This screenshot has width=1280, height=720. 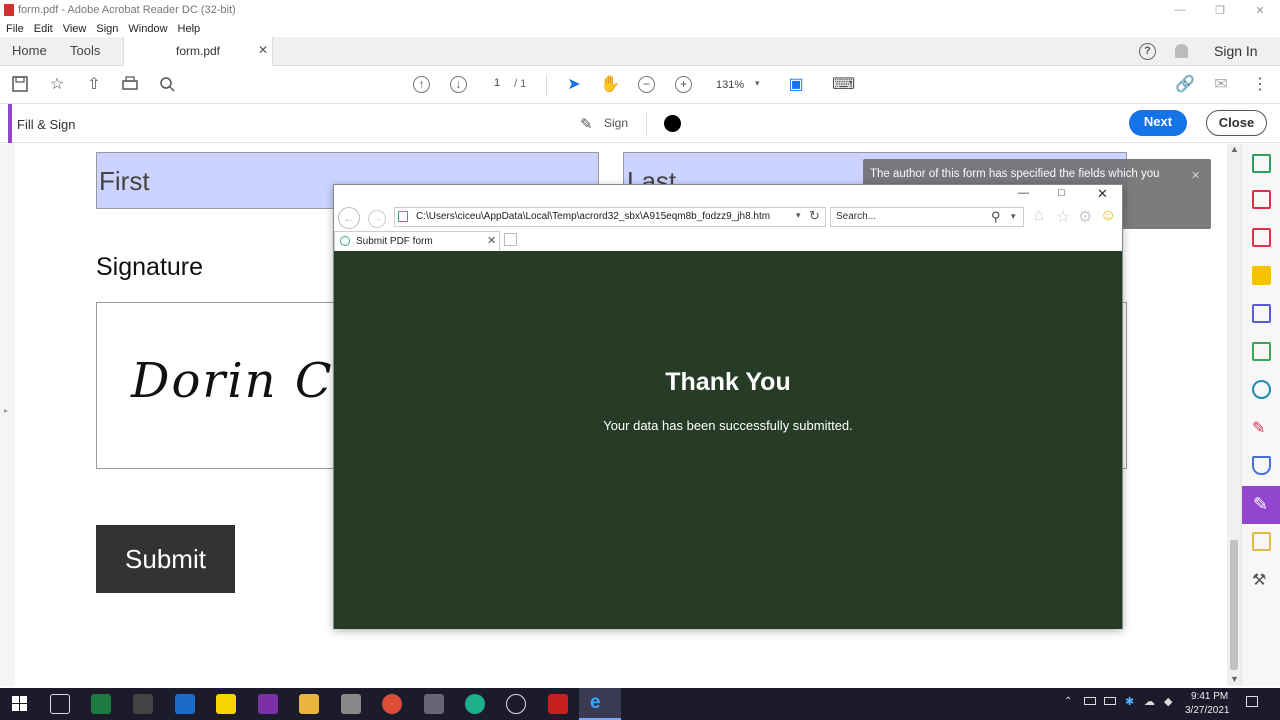 I want to click on fill-sign-tool-active: ✎, so click(x=1261, y=505).